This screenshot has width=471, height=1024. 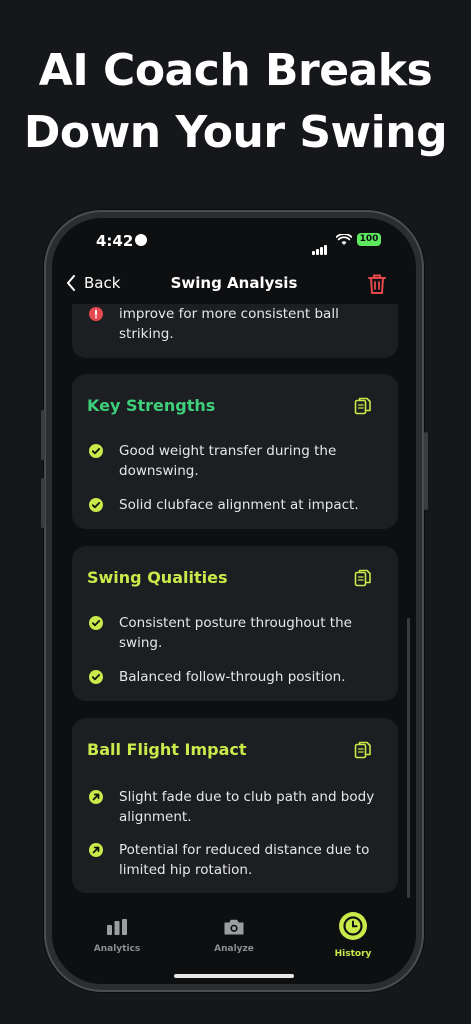 I want to click on tab-bar: Analytics Analyze History, so click(x=234, y=946).